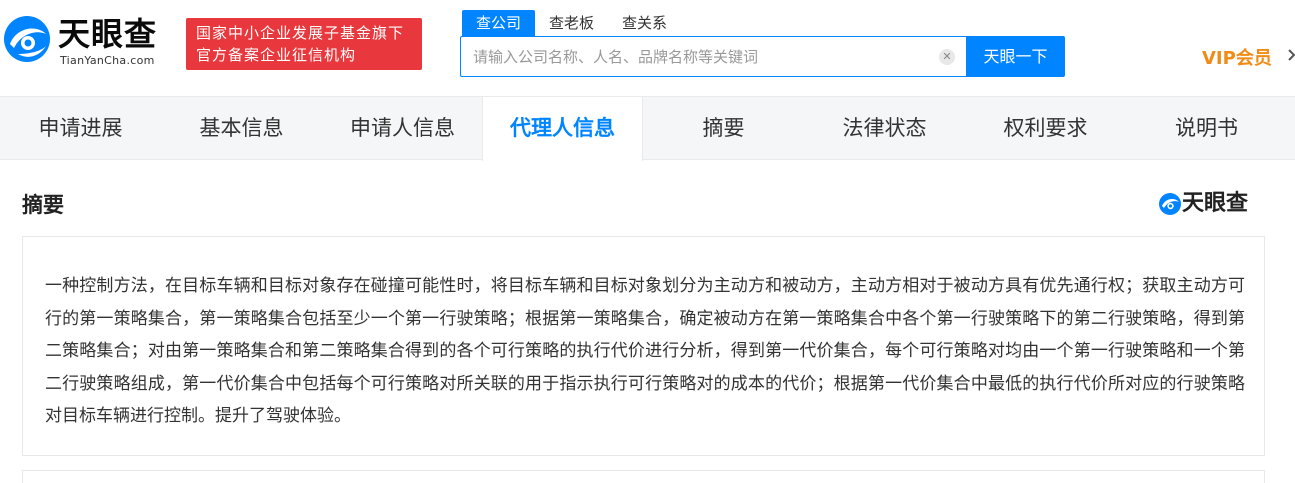 This screenshot has width=1295, height=483. Describe the element at coordinates (723, 128) in the screenshot. I see `tab-abstract: 摘要` at that location.